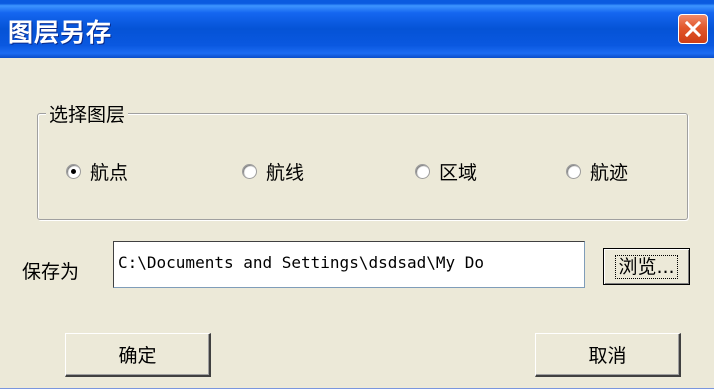  Describe the element at coordinates (51, 272) in the screenshot. I see `save-as-label: 保存为` at that location.